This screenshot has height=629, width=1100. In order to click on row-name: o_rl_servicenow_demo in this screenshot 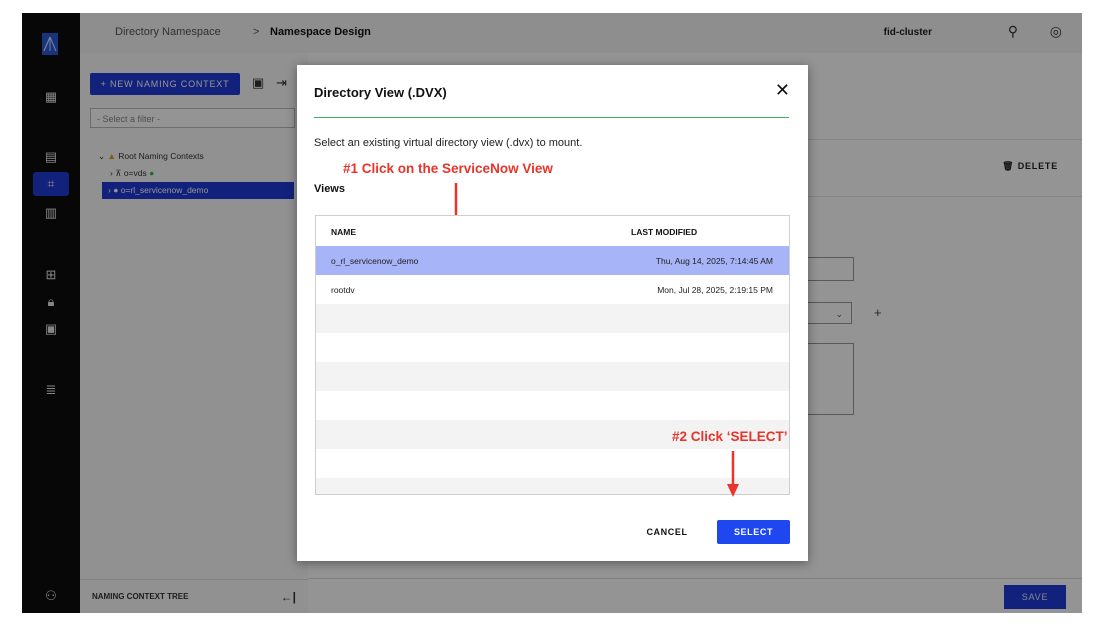, I will do `click(375, 261)`.